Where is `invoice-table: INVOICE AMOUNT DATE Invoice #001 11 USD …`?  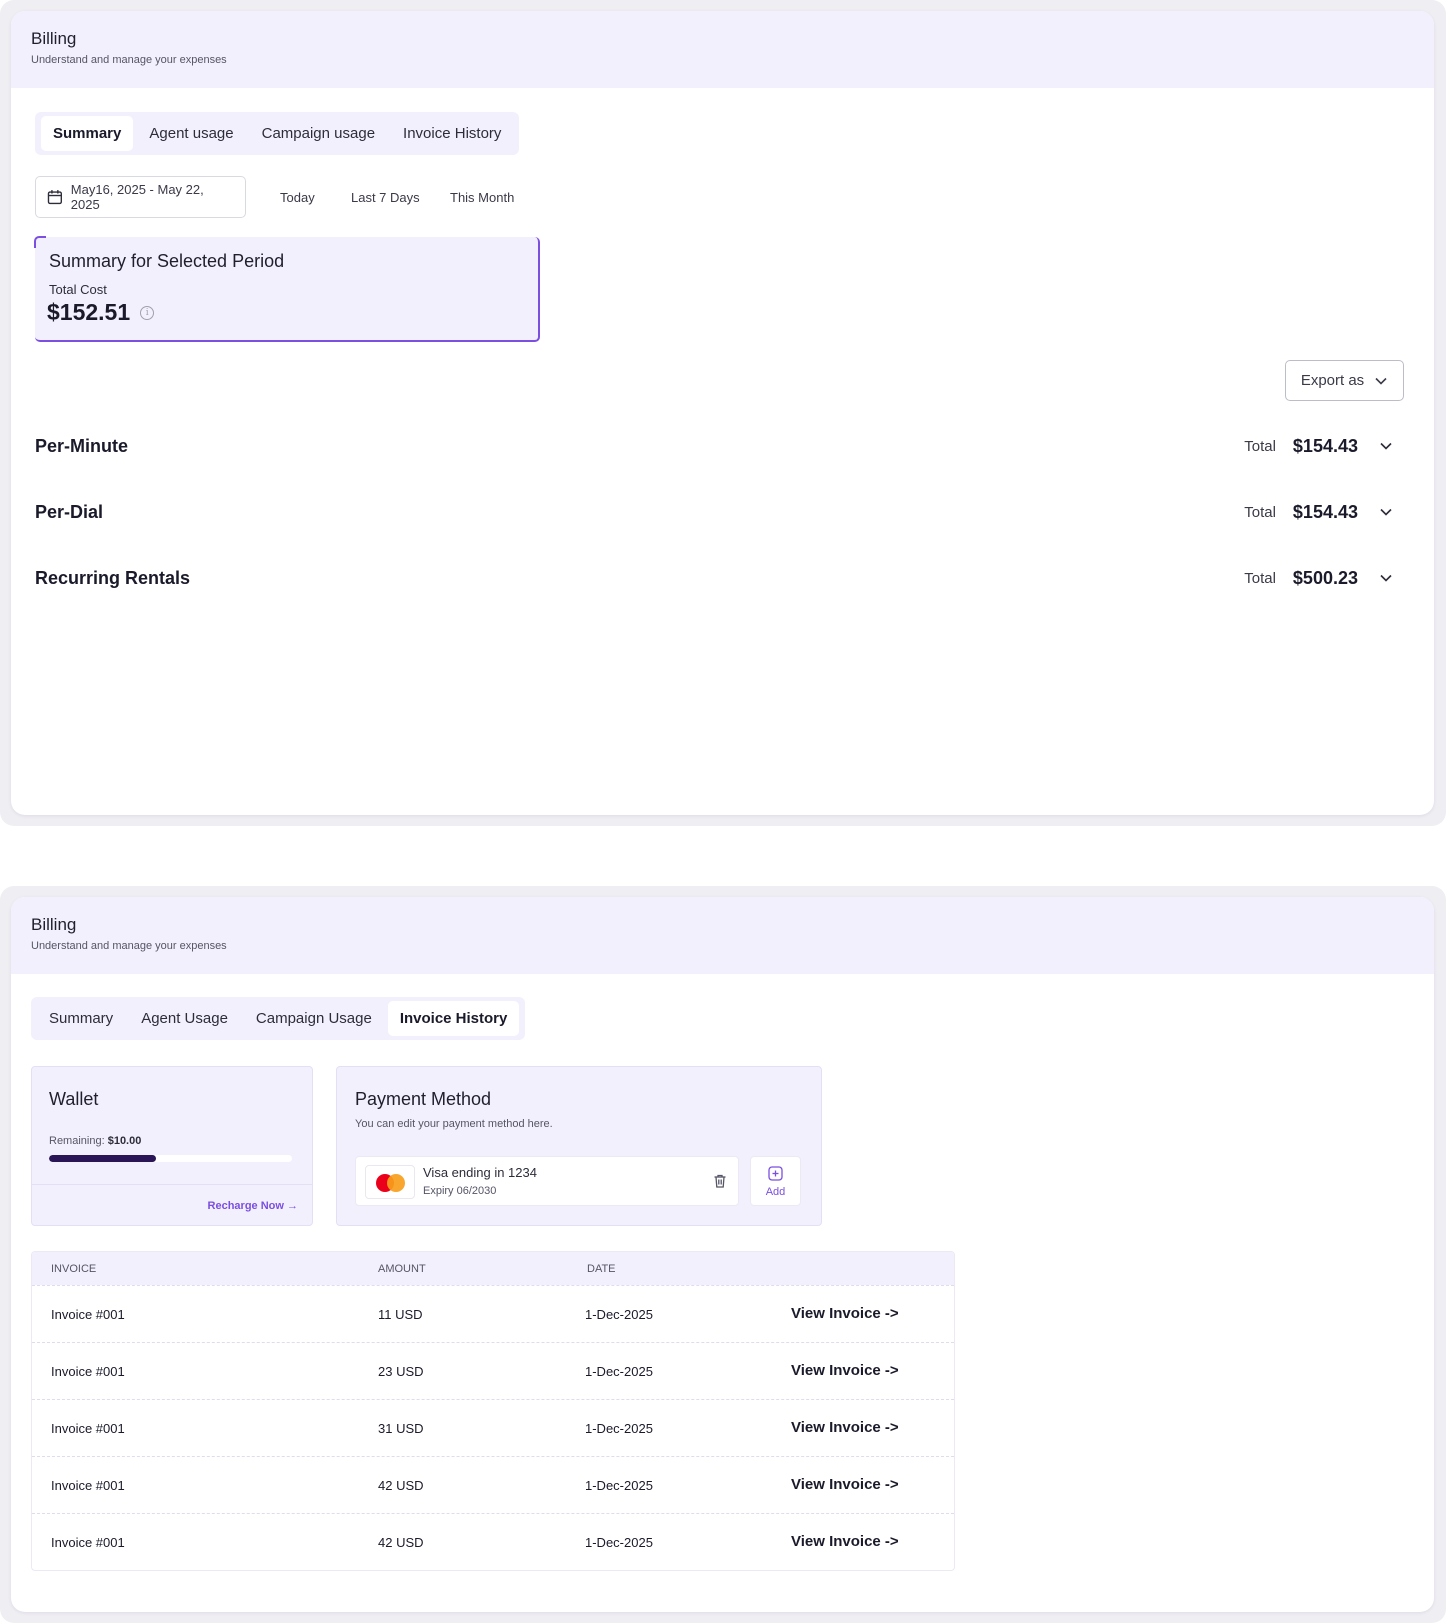 invoice-table: INVOICE AMOUNT DATE Invoice #001 11 USD … is located at coordinates (493, 1411).